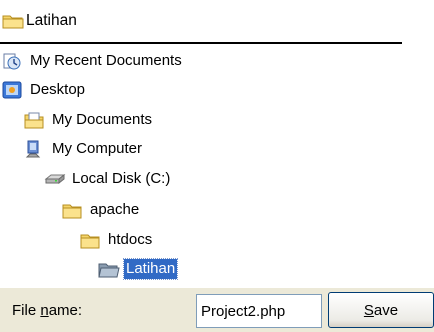  I want to click on current-folder-label: Latihan, so click(51, 20).